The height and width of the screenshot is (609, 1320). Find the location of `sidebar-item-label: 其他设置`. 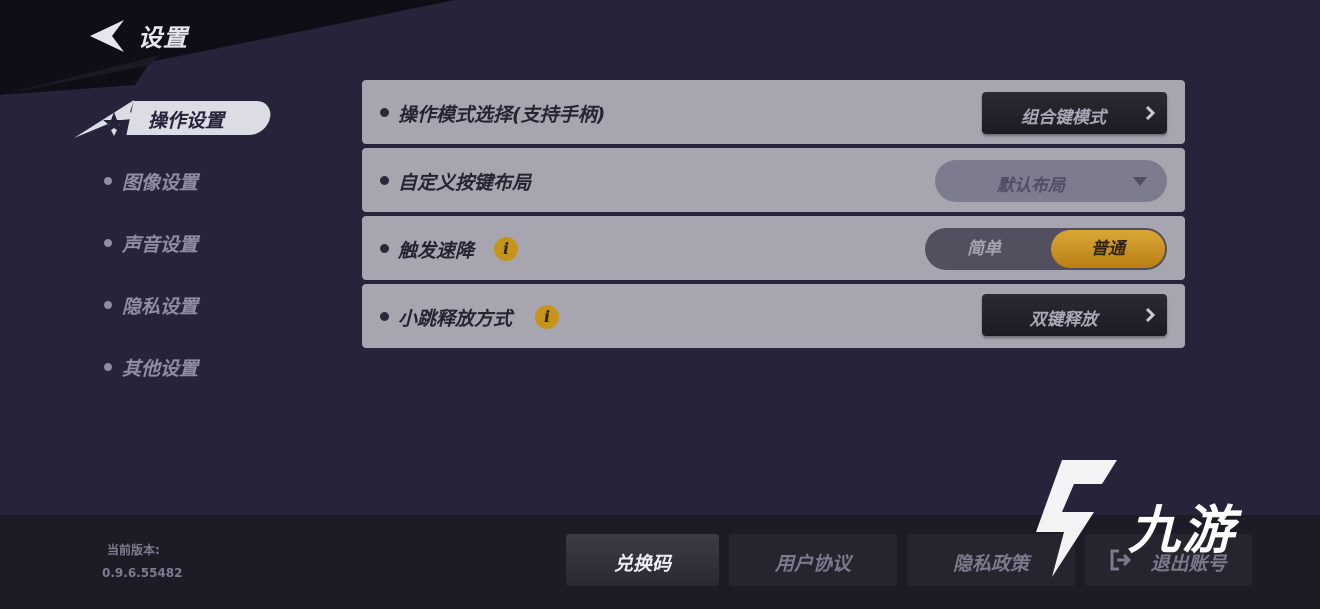

sidebar-item-label: 其他设置 is located at coordinates (160, 368).